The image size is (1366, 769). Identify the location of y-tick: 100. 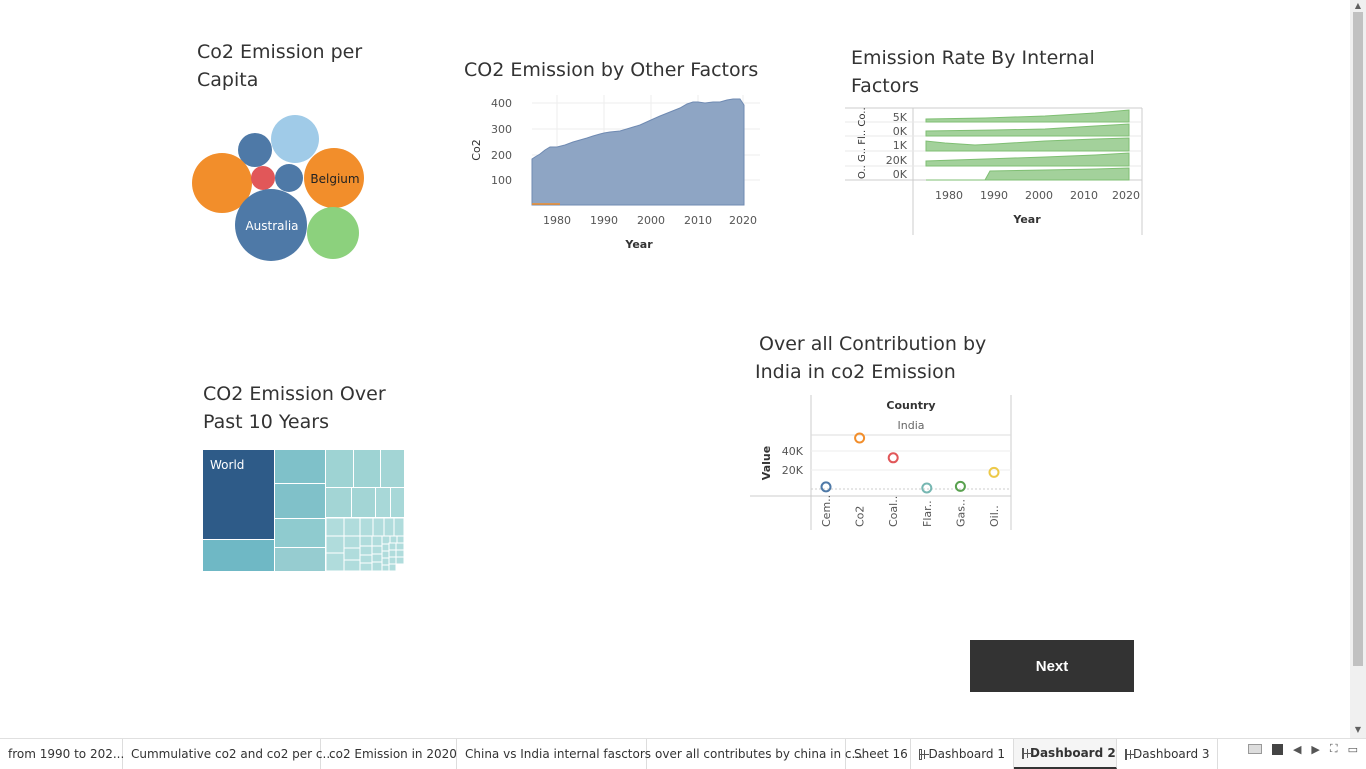
(501, 180).